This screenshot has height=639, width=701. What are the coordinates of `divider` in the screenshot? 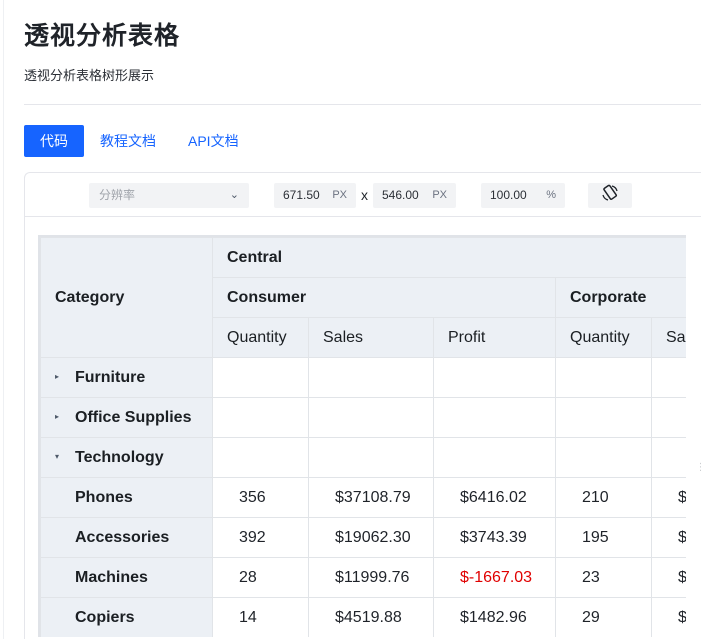 It's located at (362, 104).